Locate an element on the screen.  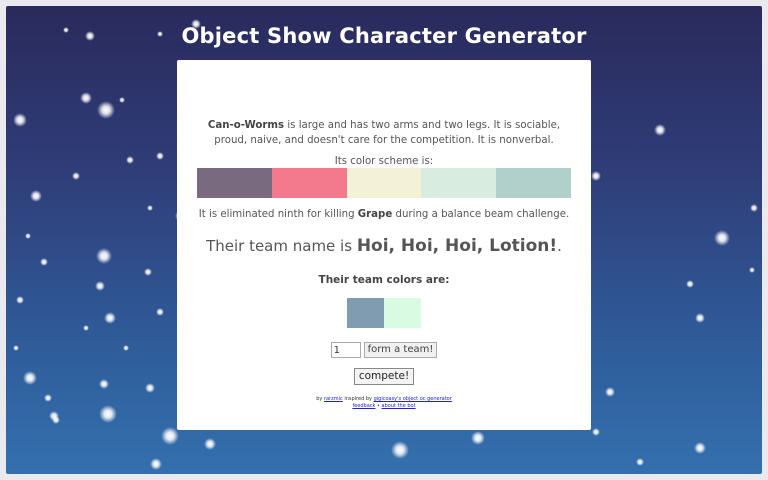
feedback-link: feedback is located at coordinates (363, 406).